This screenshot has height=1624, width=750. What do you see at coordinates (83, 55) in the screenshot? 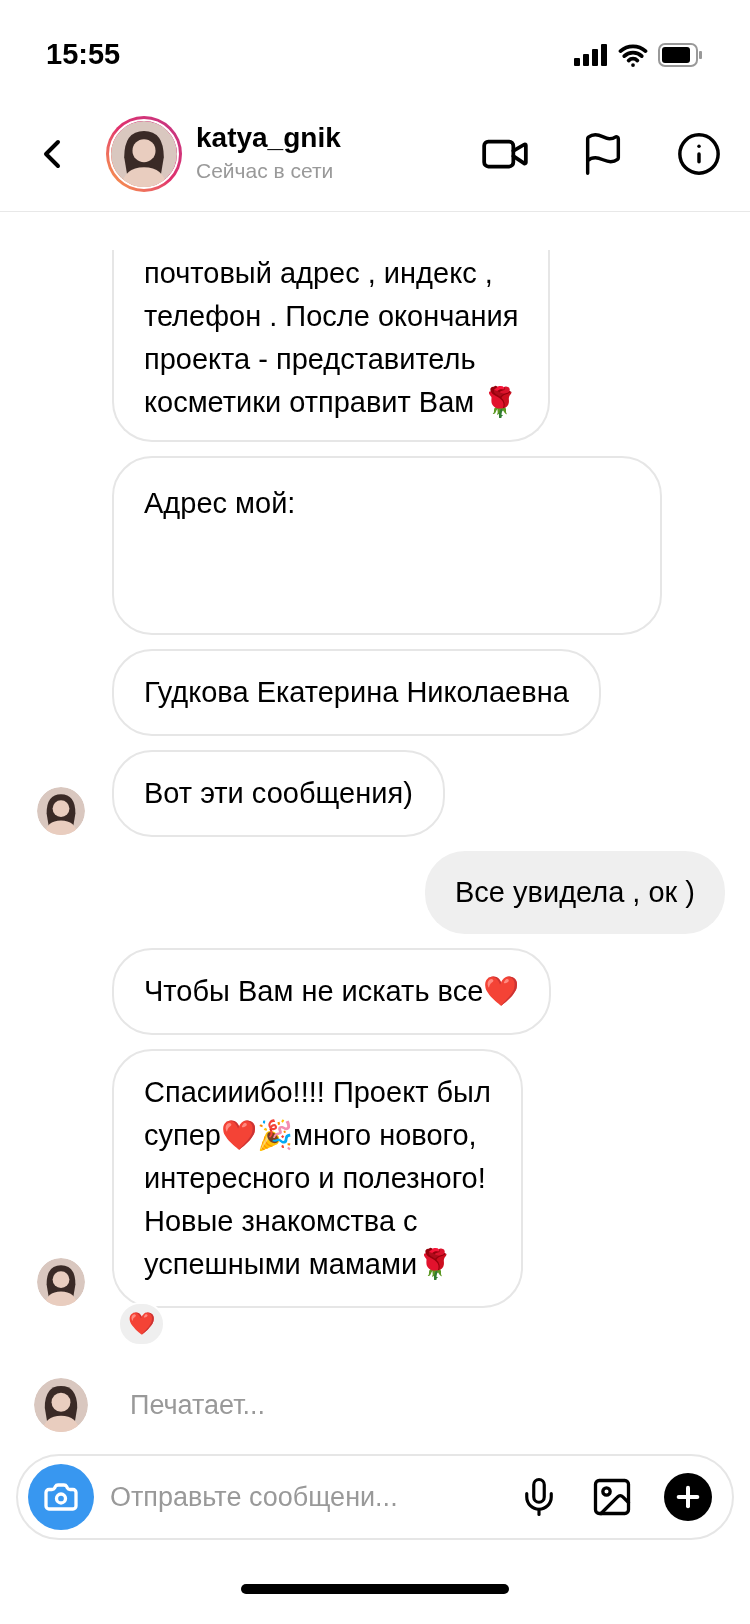
I see `status-time: 15:55` at bounding box center [83, 55].